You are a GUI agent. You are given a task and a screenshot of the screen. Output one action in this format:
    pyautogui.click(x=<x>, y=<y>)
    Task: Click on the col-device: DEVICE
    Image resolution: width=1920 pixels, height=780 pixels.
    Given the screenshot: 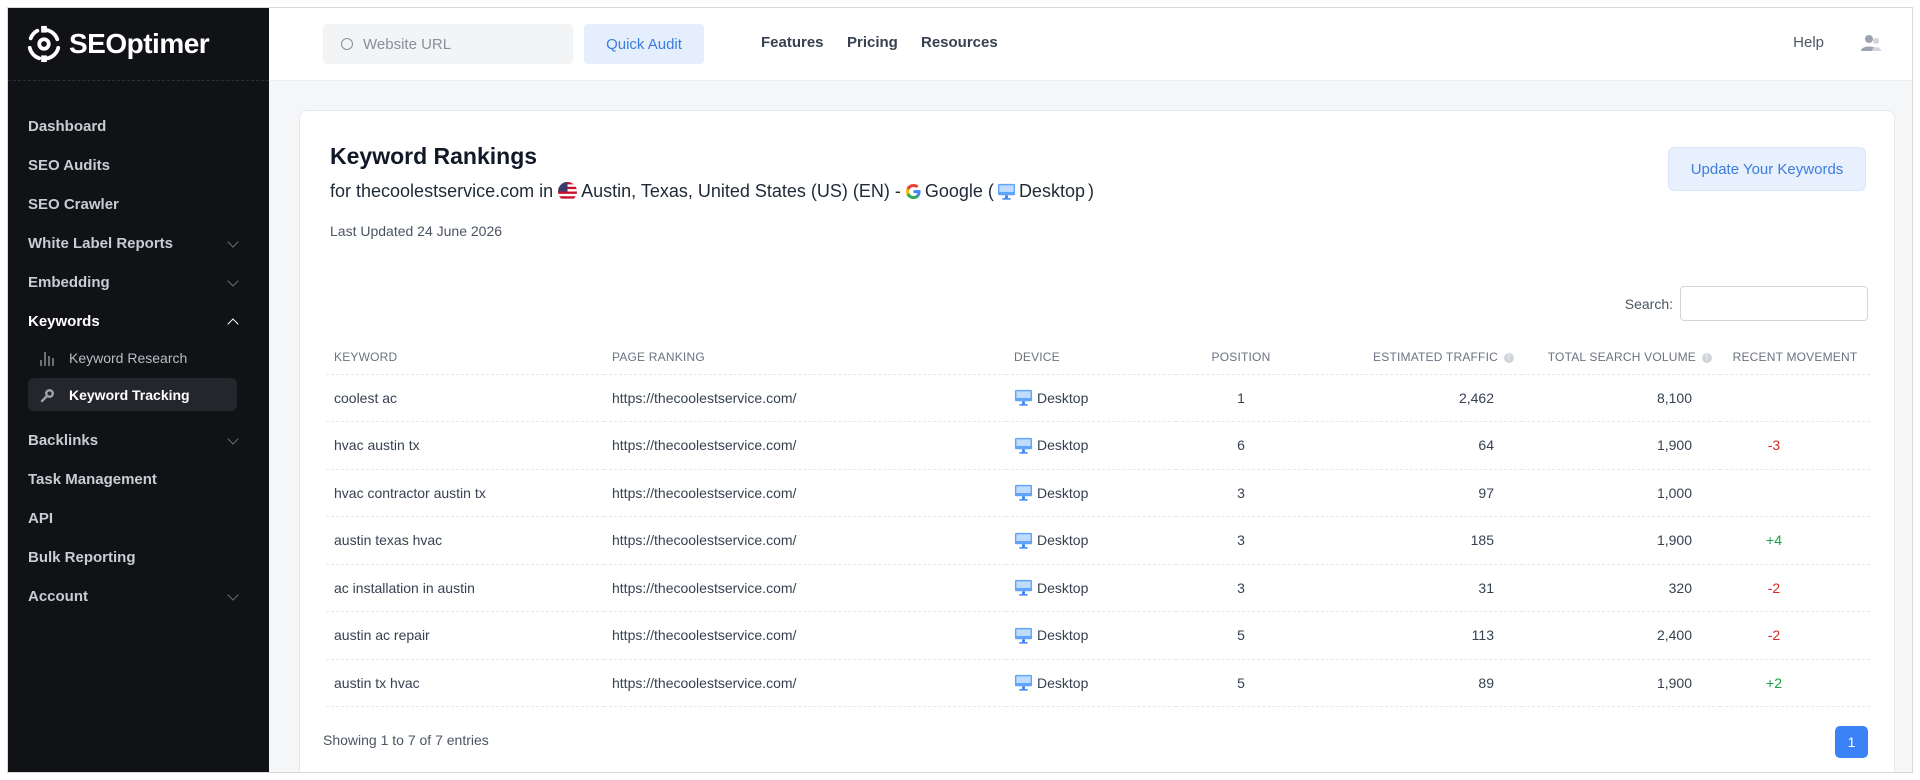 What is the action you would take?
    pyautogui.click(x=1091, y=358)
    